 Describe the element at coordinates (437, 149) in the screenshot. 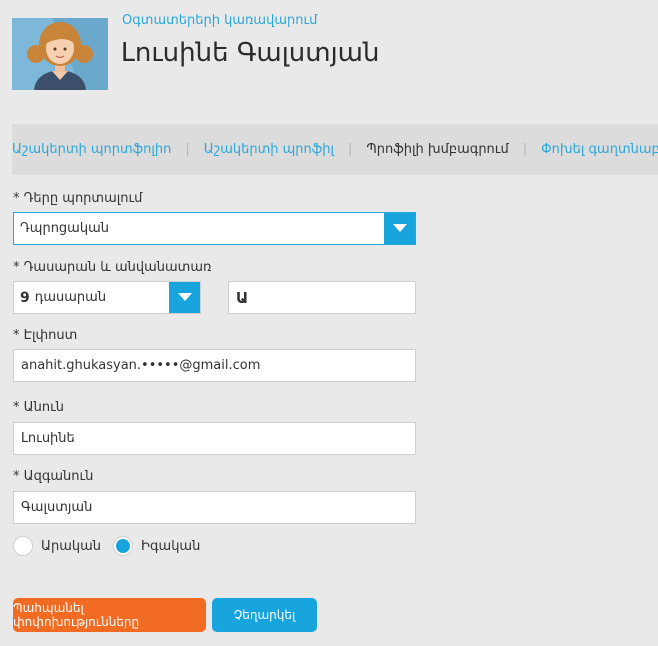

I see `tab-edit-profile: Պրոֆիլի խմբագրում` at that location.